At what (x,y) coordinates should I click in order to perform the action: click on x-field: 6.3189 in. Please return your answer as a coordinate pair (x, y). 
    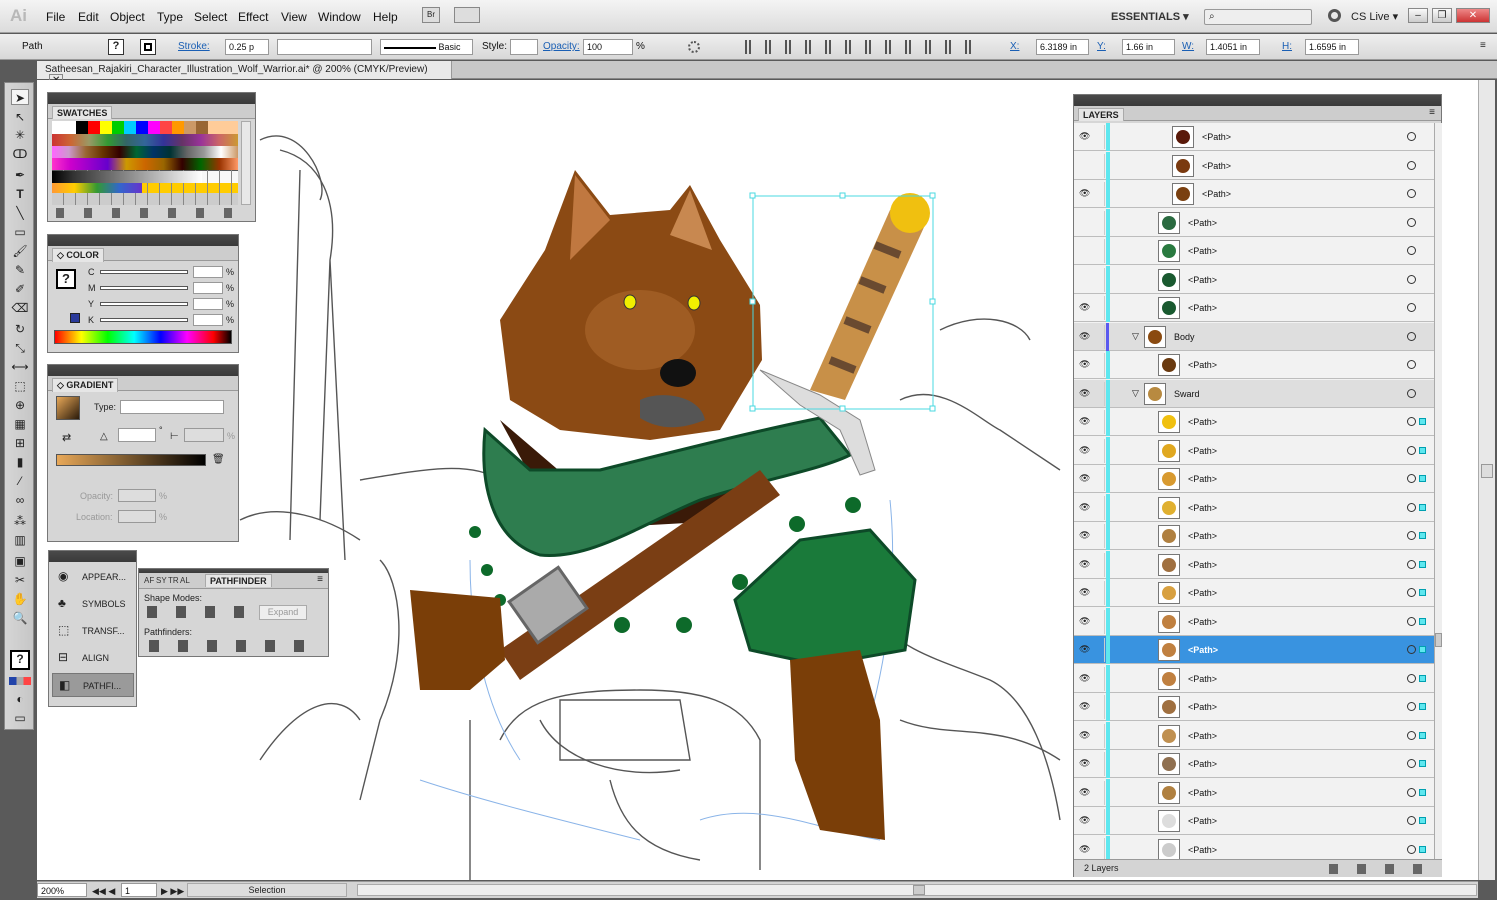
    Looking at the image, I should click on (1062, 47).